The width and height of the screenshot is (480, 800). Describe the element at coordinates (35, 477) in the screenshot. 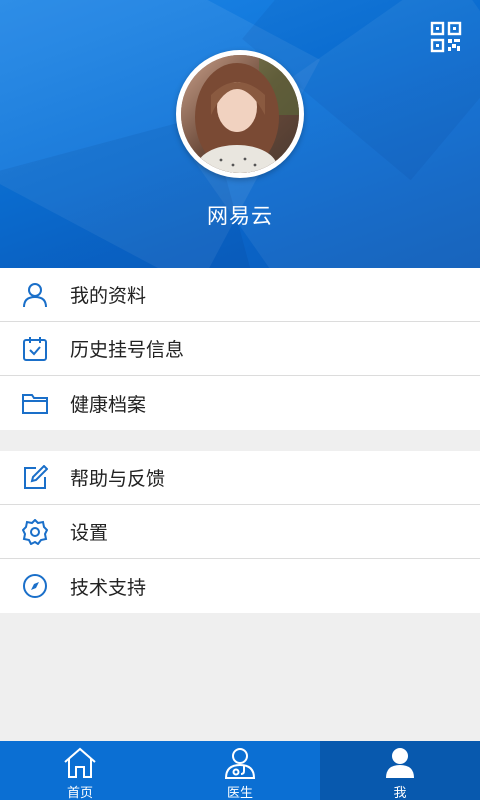

I see `edit-icon` at that location.